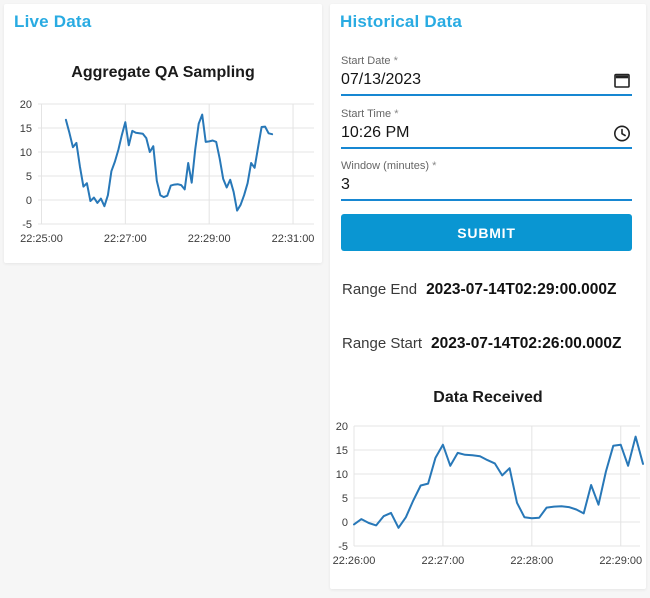 The image size is (650, 598). I want to click on start-time-label-text: Start Time, so click(366, 114).